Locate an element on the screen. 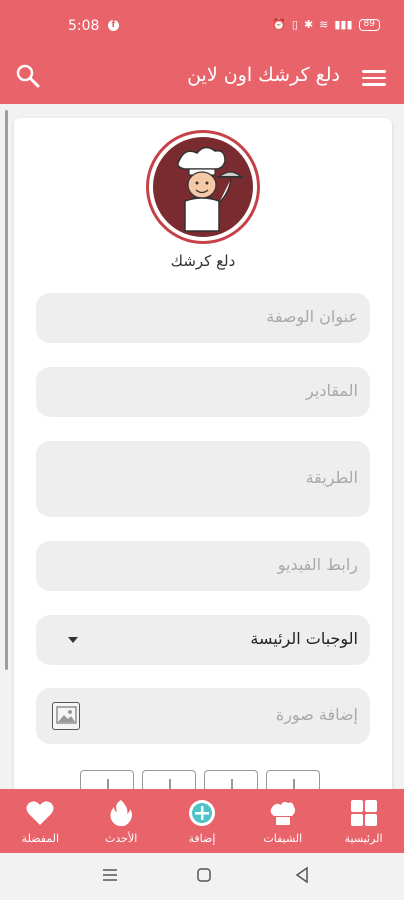  nav-label-latest: الأحدث is located at coordinates (121, 838).